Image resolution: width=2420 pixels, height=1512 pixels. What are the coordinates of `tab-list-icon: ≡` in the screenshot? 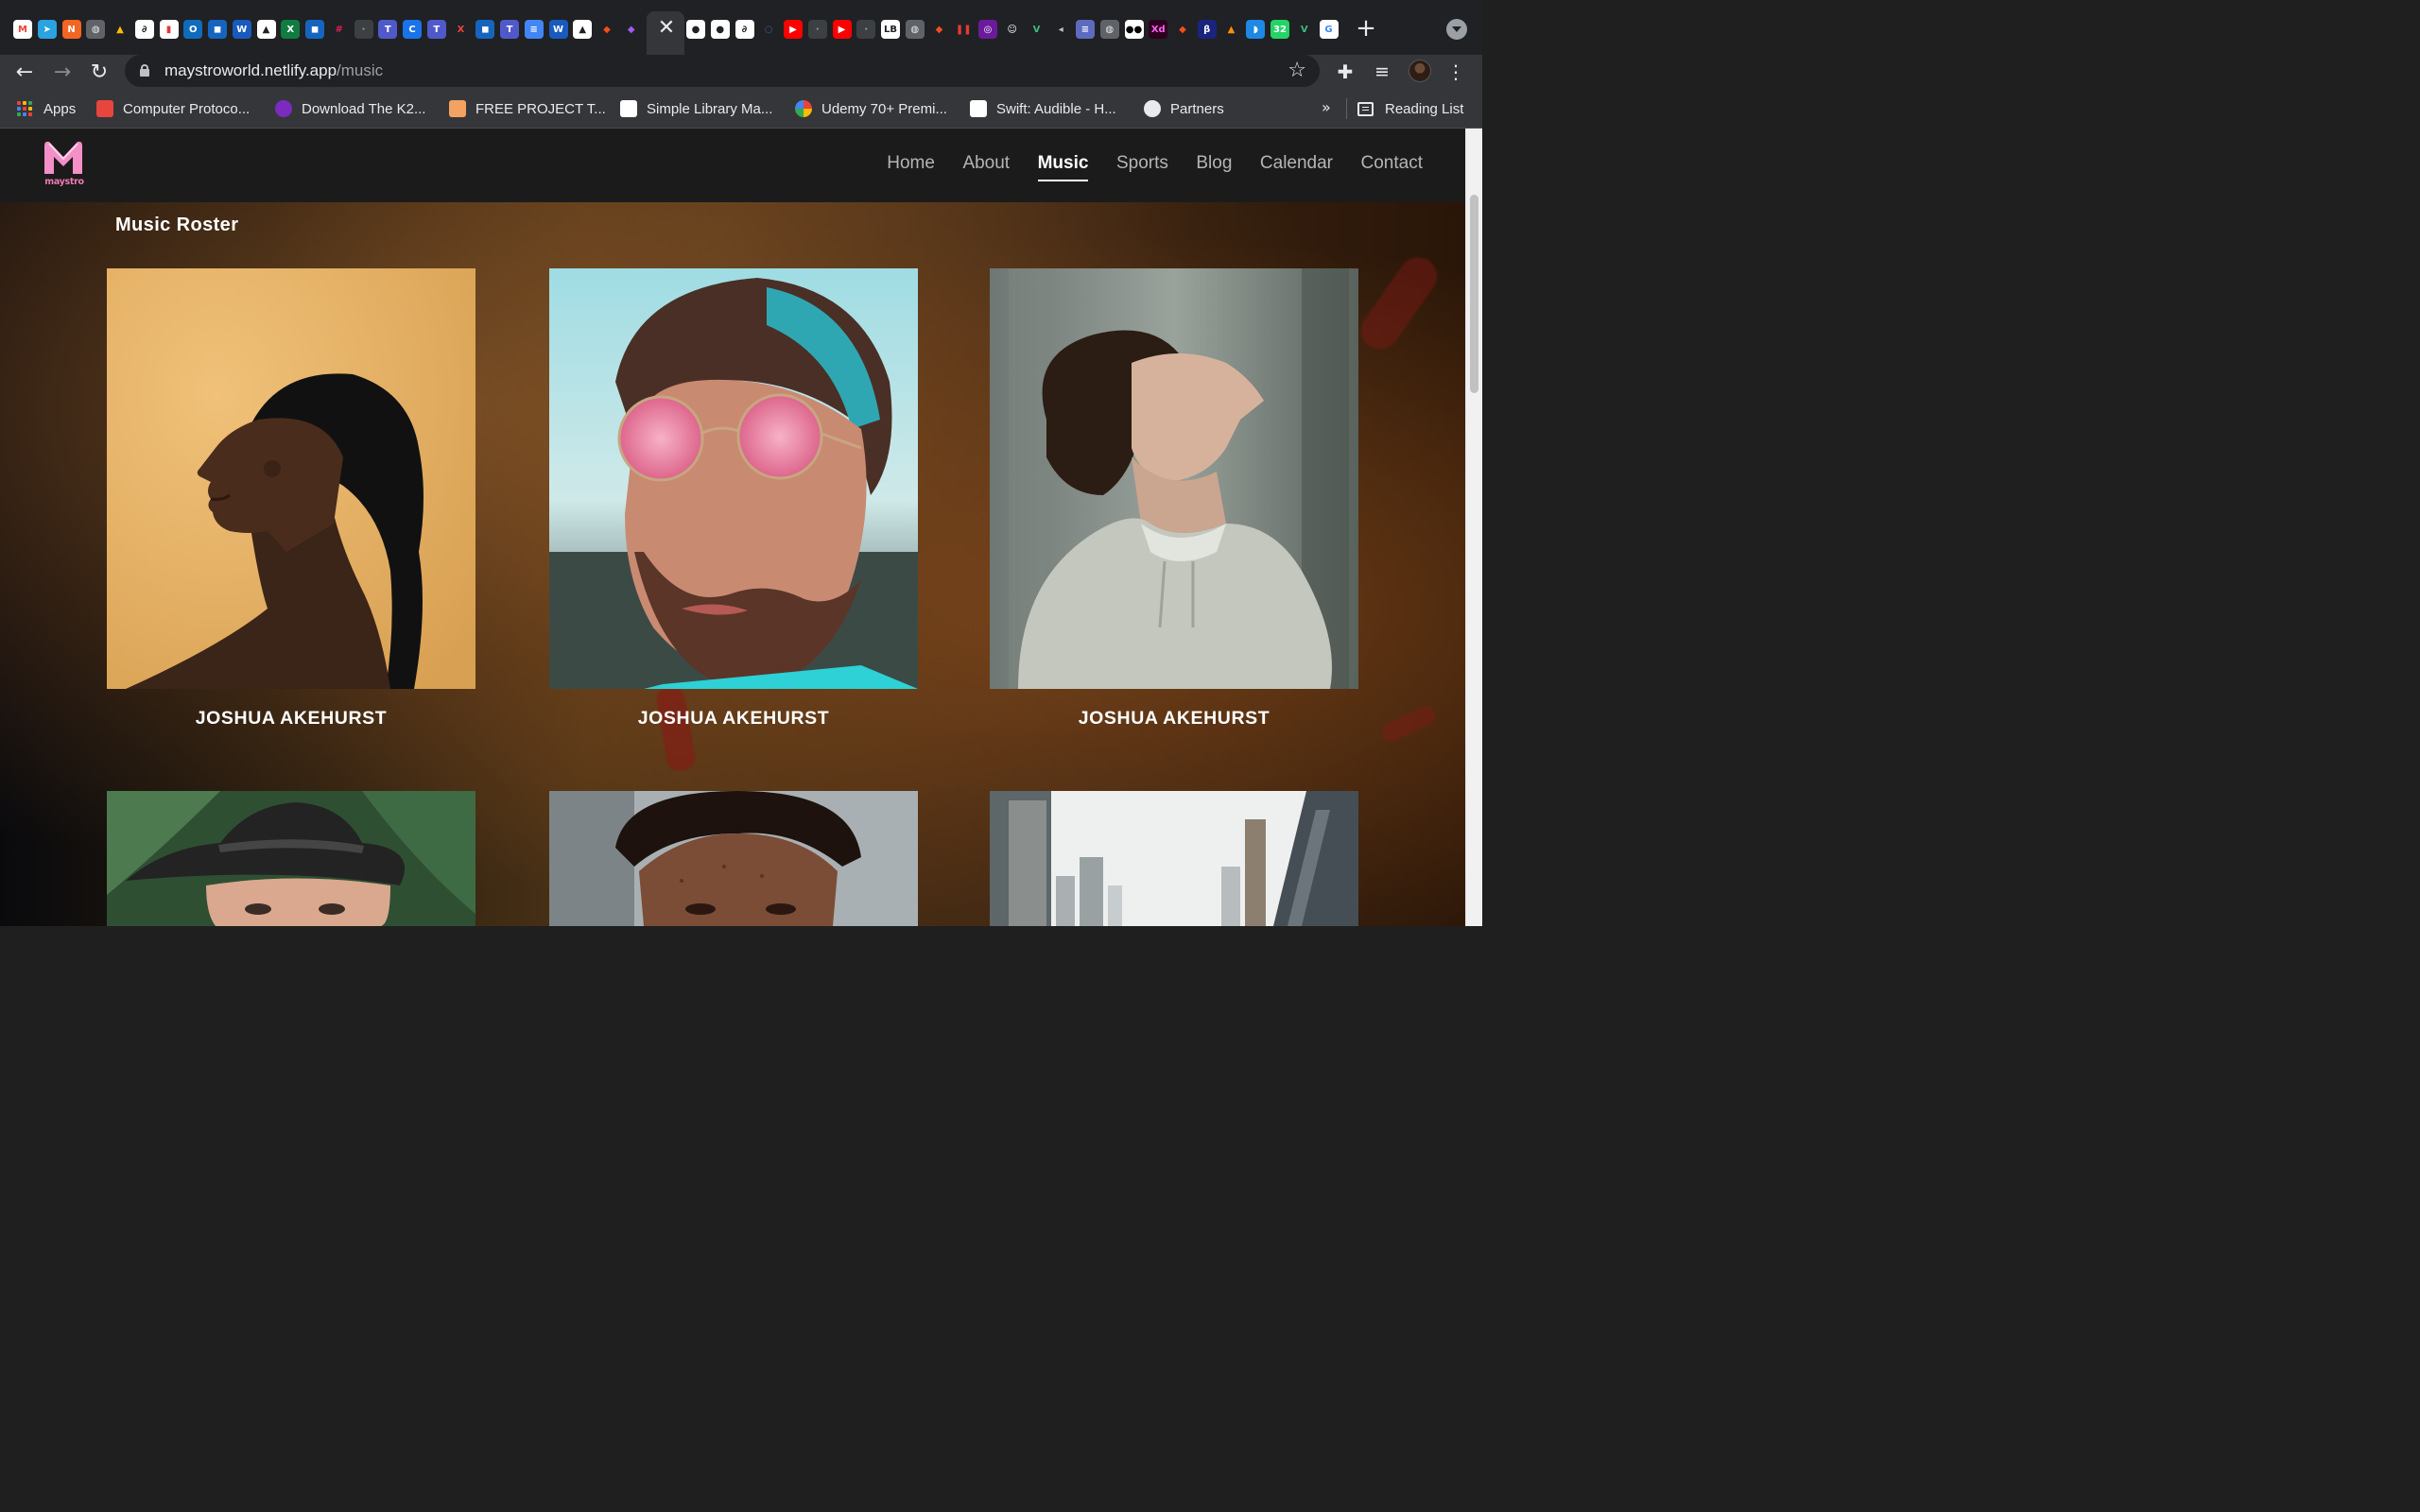 It's located at (1085, 29).